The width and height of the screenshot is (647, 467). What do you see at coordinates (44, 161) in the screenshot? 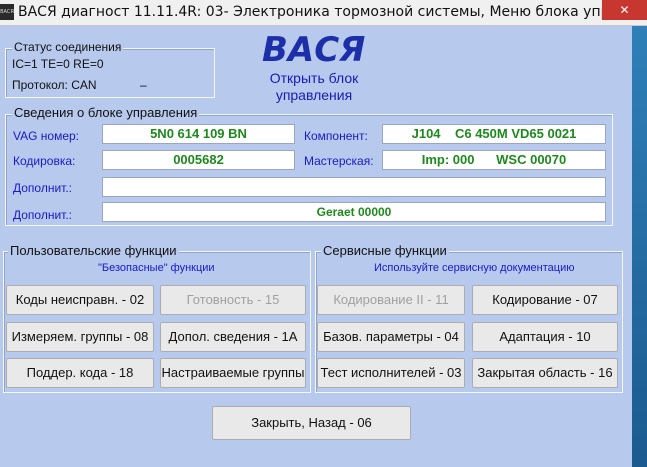
I see `coding-label: Кодировка:` at bounding box center [44, 161].